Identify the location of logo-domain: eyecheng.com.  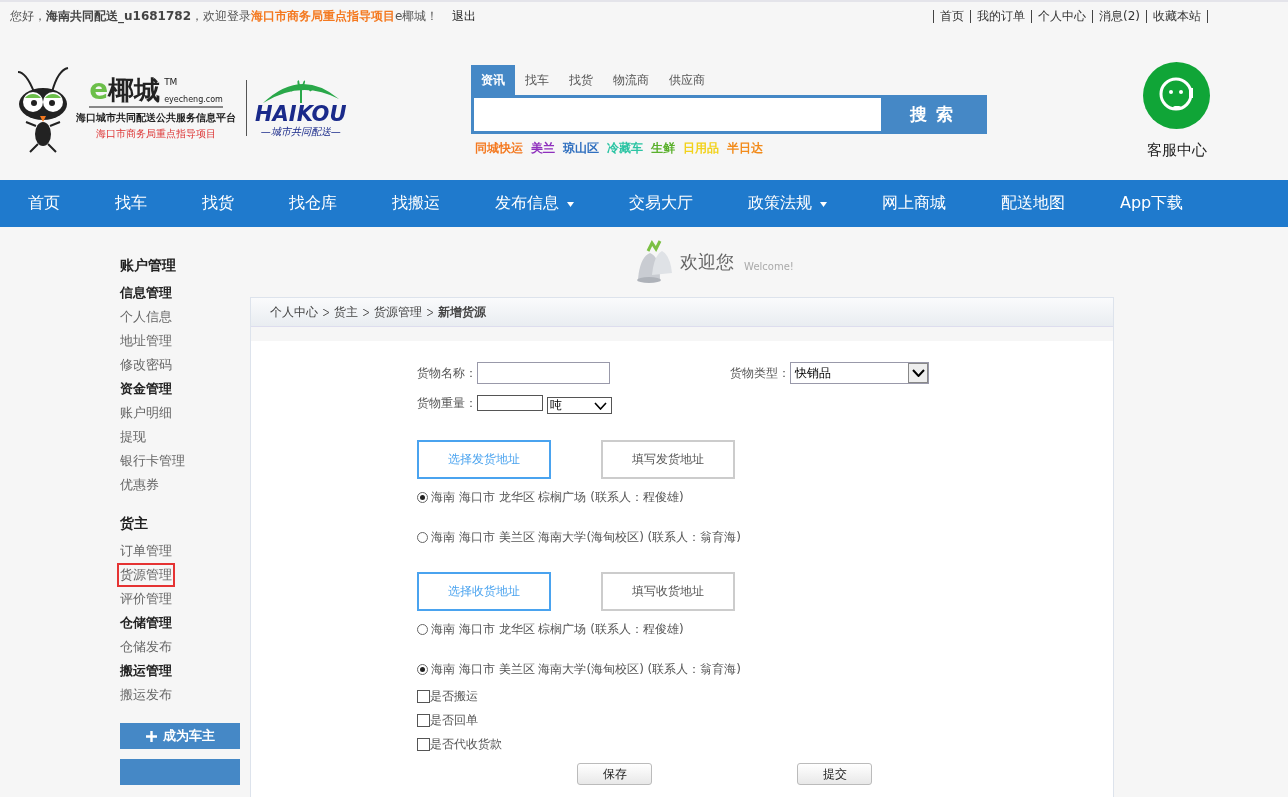
(193, 99).